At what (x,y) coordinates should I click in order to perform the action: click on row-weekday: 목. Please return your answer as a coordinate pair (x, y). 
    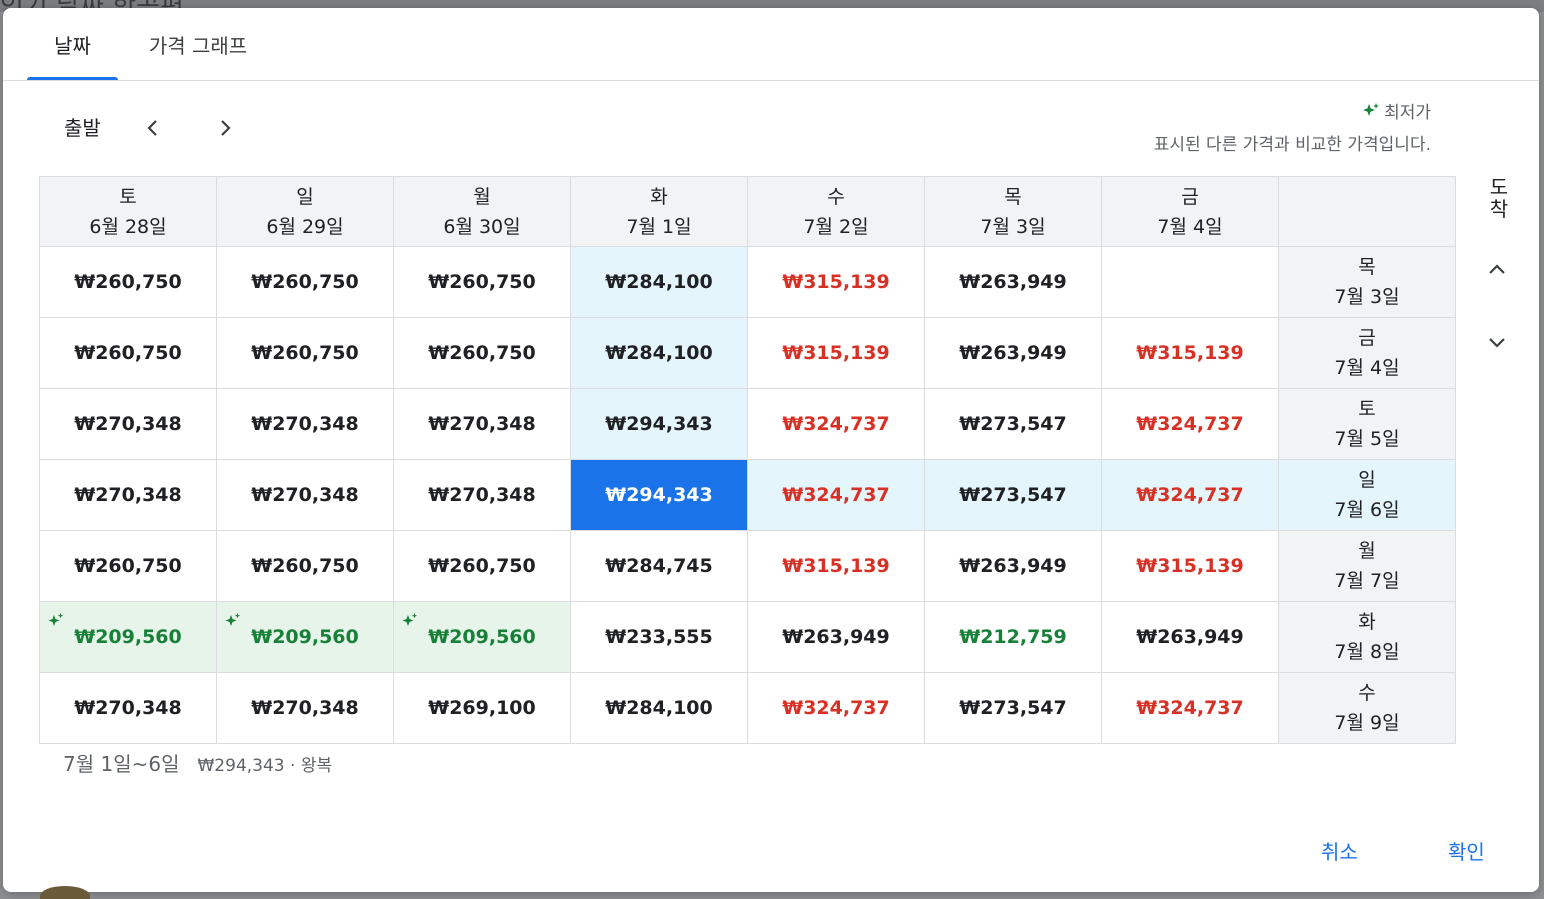
    Looking at the image, I should click on (1367, 267).